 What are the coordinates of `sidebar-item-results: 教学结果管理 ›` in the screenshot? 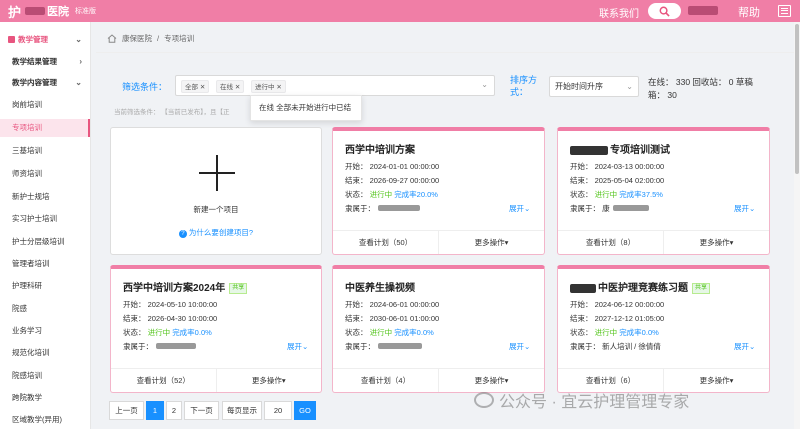 It's located at (45, 62).